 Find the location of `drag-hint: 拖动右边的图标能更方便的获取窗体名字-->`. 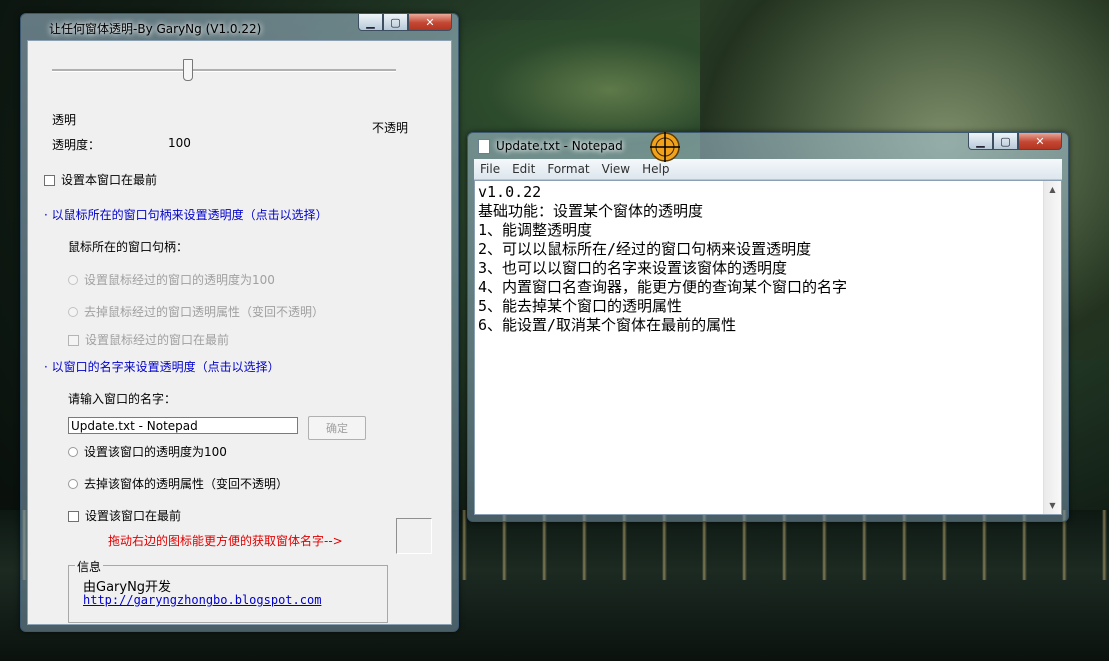

drag-hint: 拖动右边的图标能更方便的获取窗体名字--> is located at coordinates (225, 541).